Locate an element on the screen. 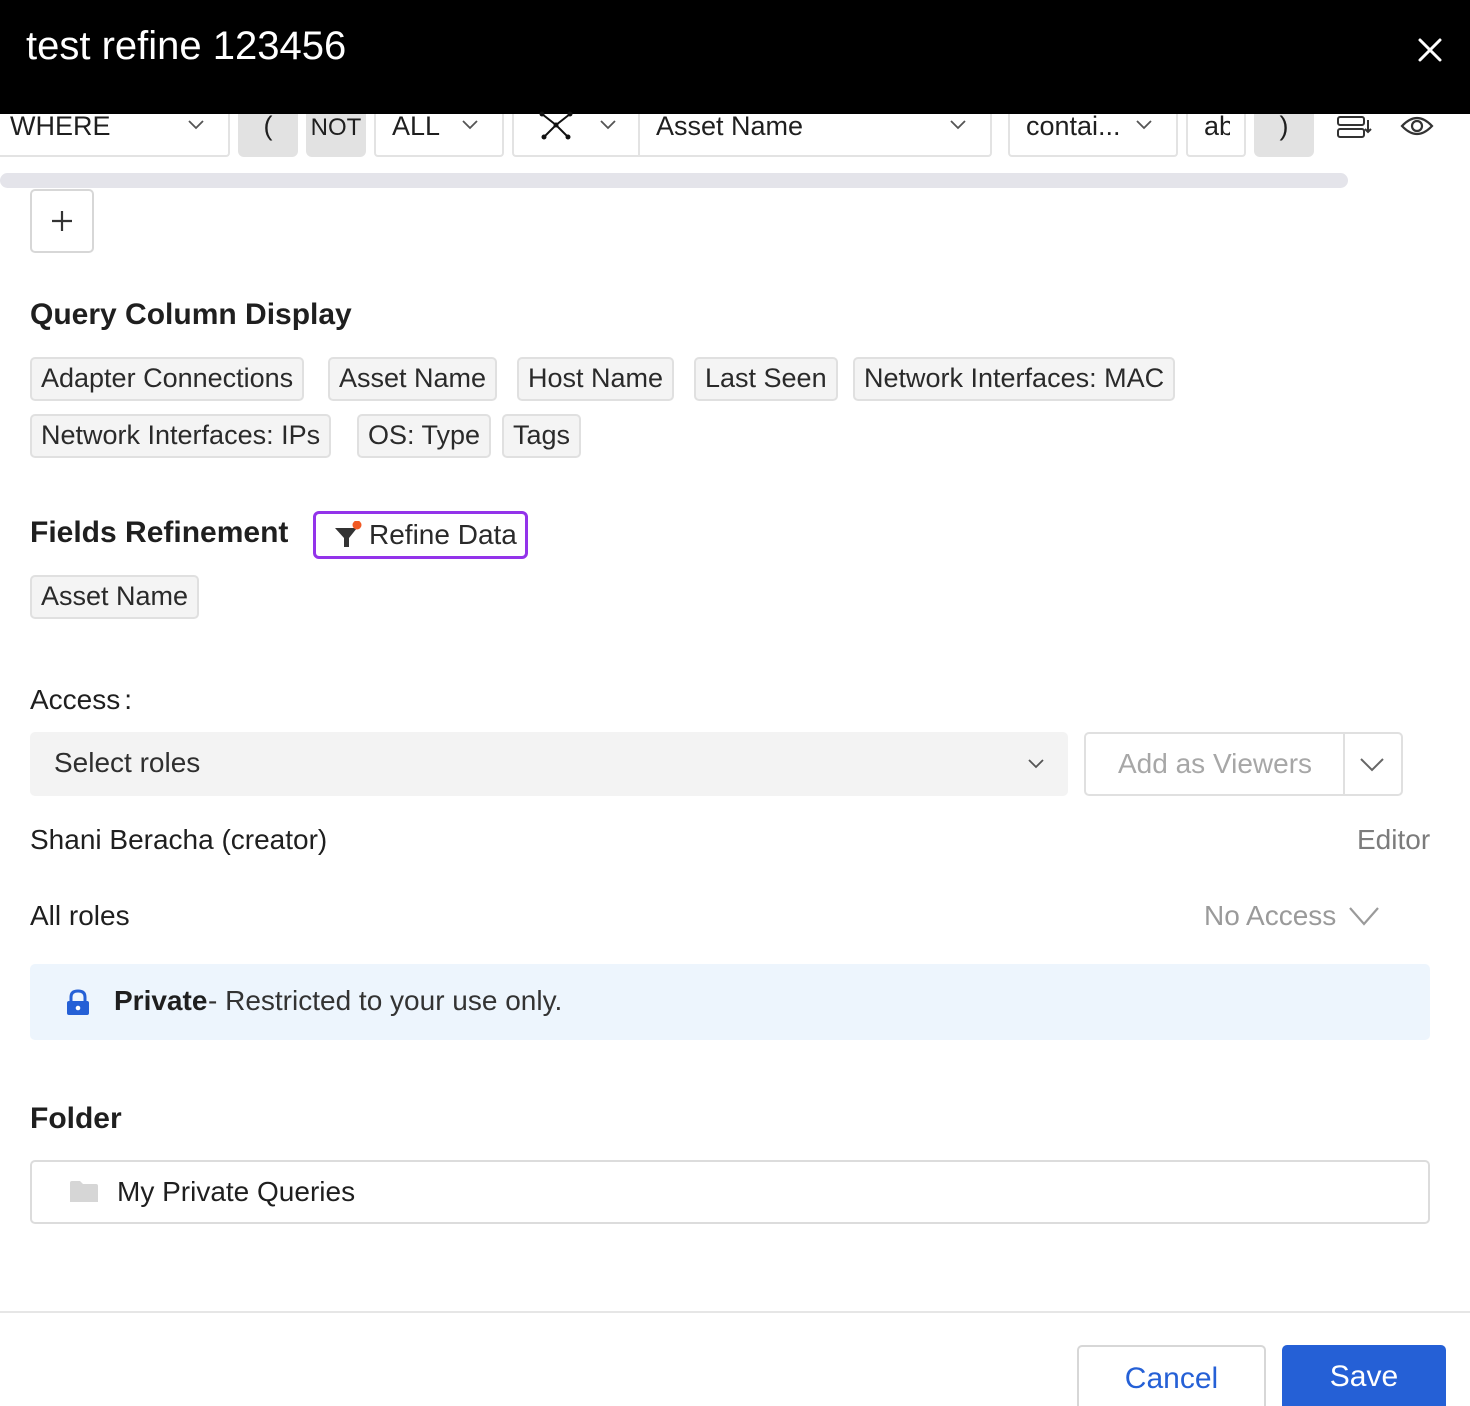 The width and height of the screenshot is (1470, 1406). plus-icon is located at coordinates (62, 221).